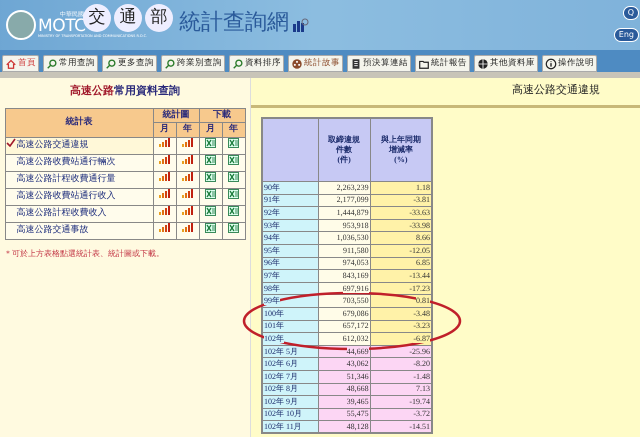 The image size is (640, 437). Describe the element at coordinates (274, 313) in the screenshot. I see `period-cell: 100年` at that location.